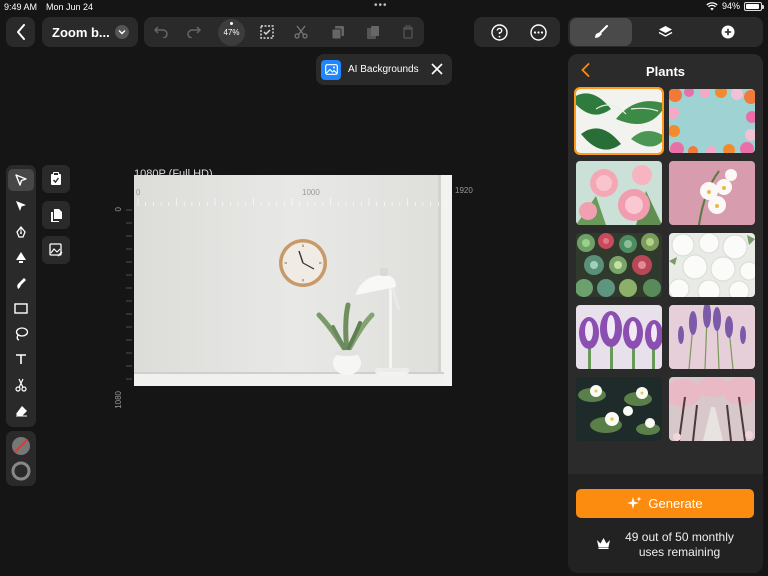 Image resolution: width=768 pixels, height=576 pixels. What do you see at coordinates (21, 296) in the screenshot?
I see `tool-palette` at bounding box center [21, 296].